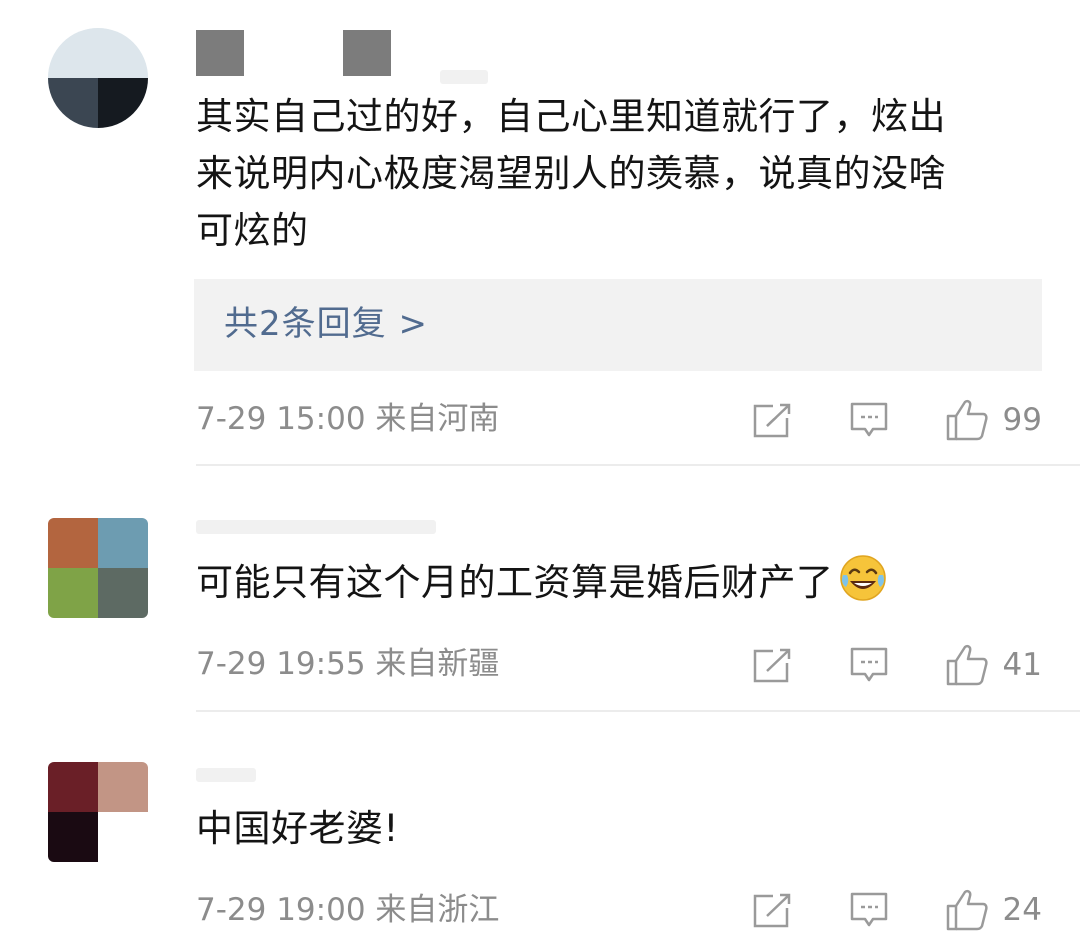 The image size is (1080, 934). Describe the element at coordinates (1022, 665) in the screenshot. I see `like-count: 41` at that location.